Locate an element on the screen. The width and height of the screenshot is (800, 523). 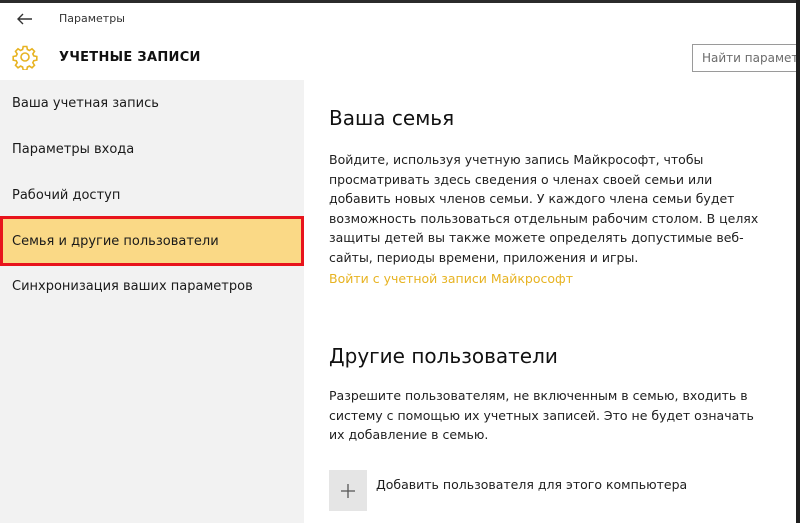
sidebar-item-family-and-others: Семья и другие пользователи is located at coordinates (152, 241).